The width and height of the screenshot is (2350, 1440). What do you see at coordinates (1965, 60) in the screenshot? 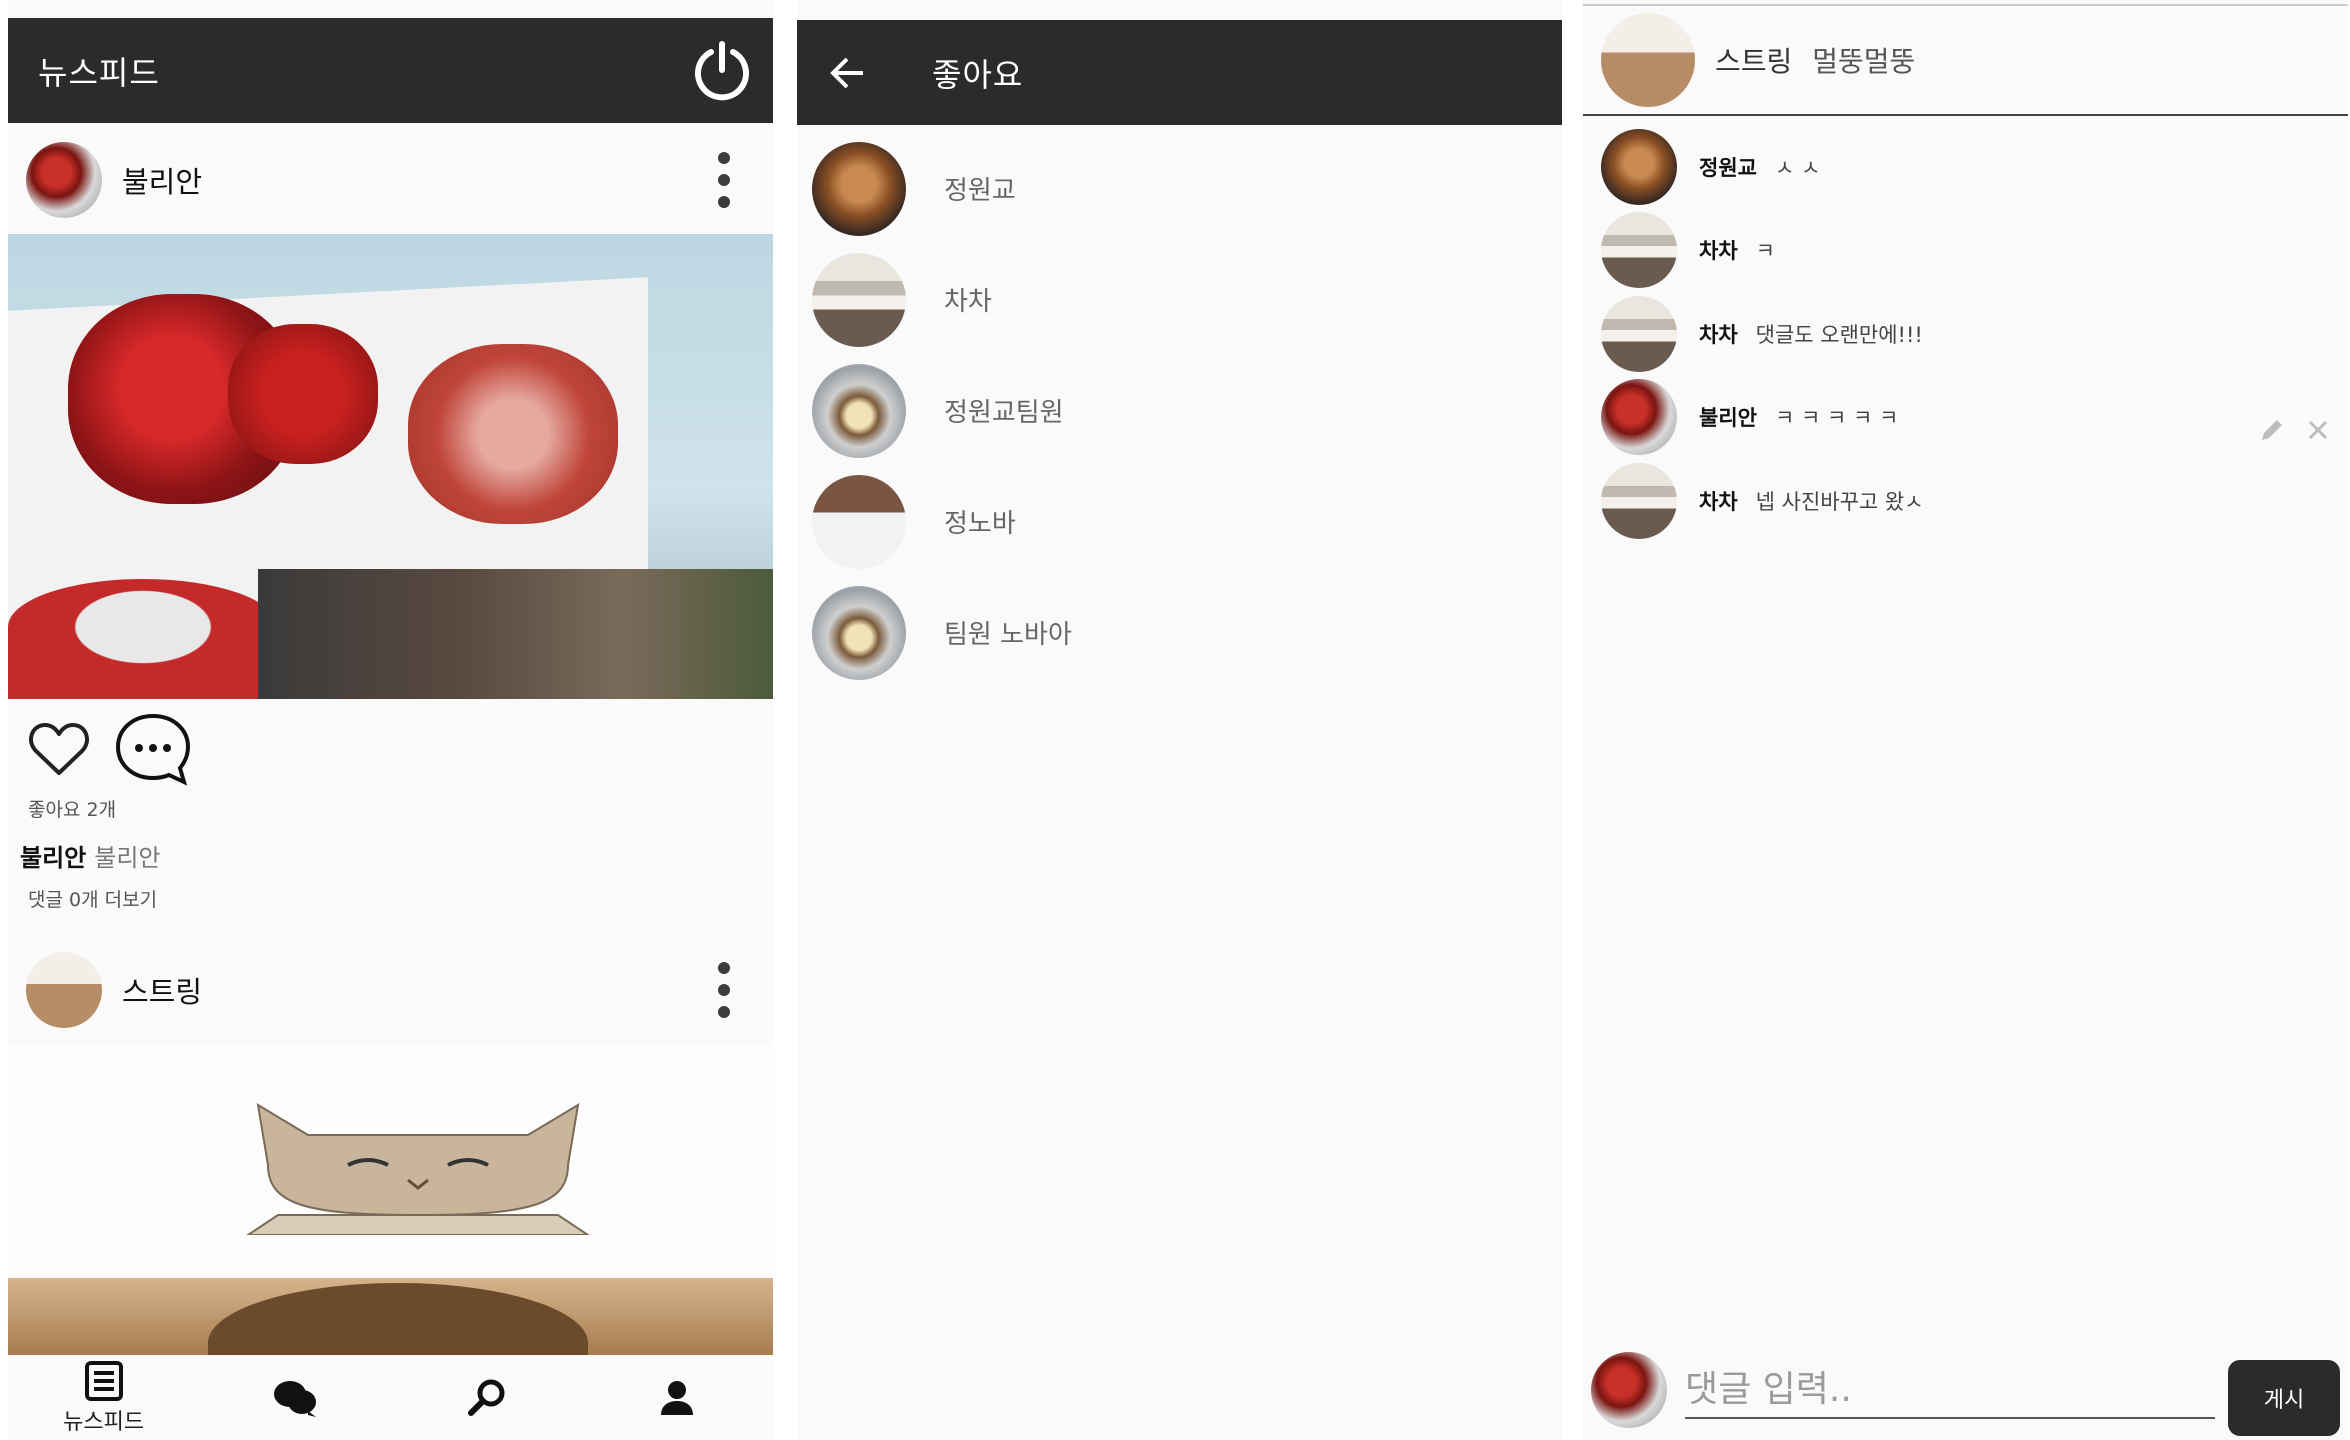
I see `post-summary-header: 스트링 멀뚱멀뚱` at bounding box center [1965, 60].